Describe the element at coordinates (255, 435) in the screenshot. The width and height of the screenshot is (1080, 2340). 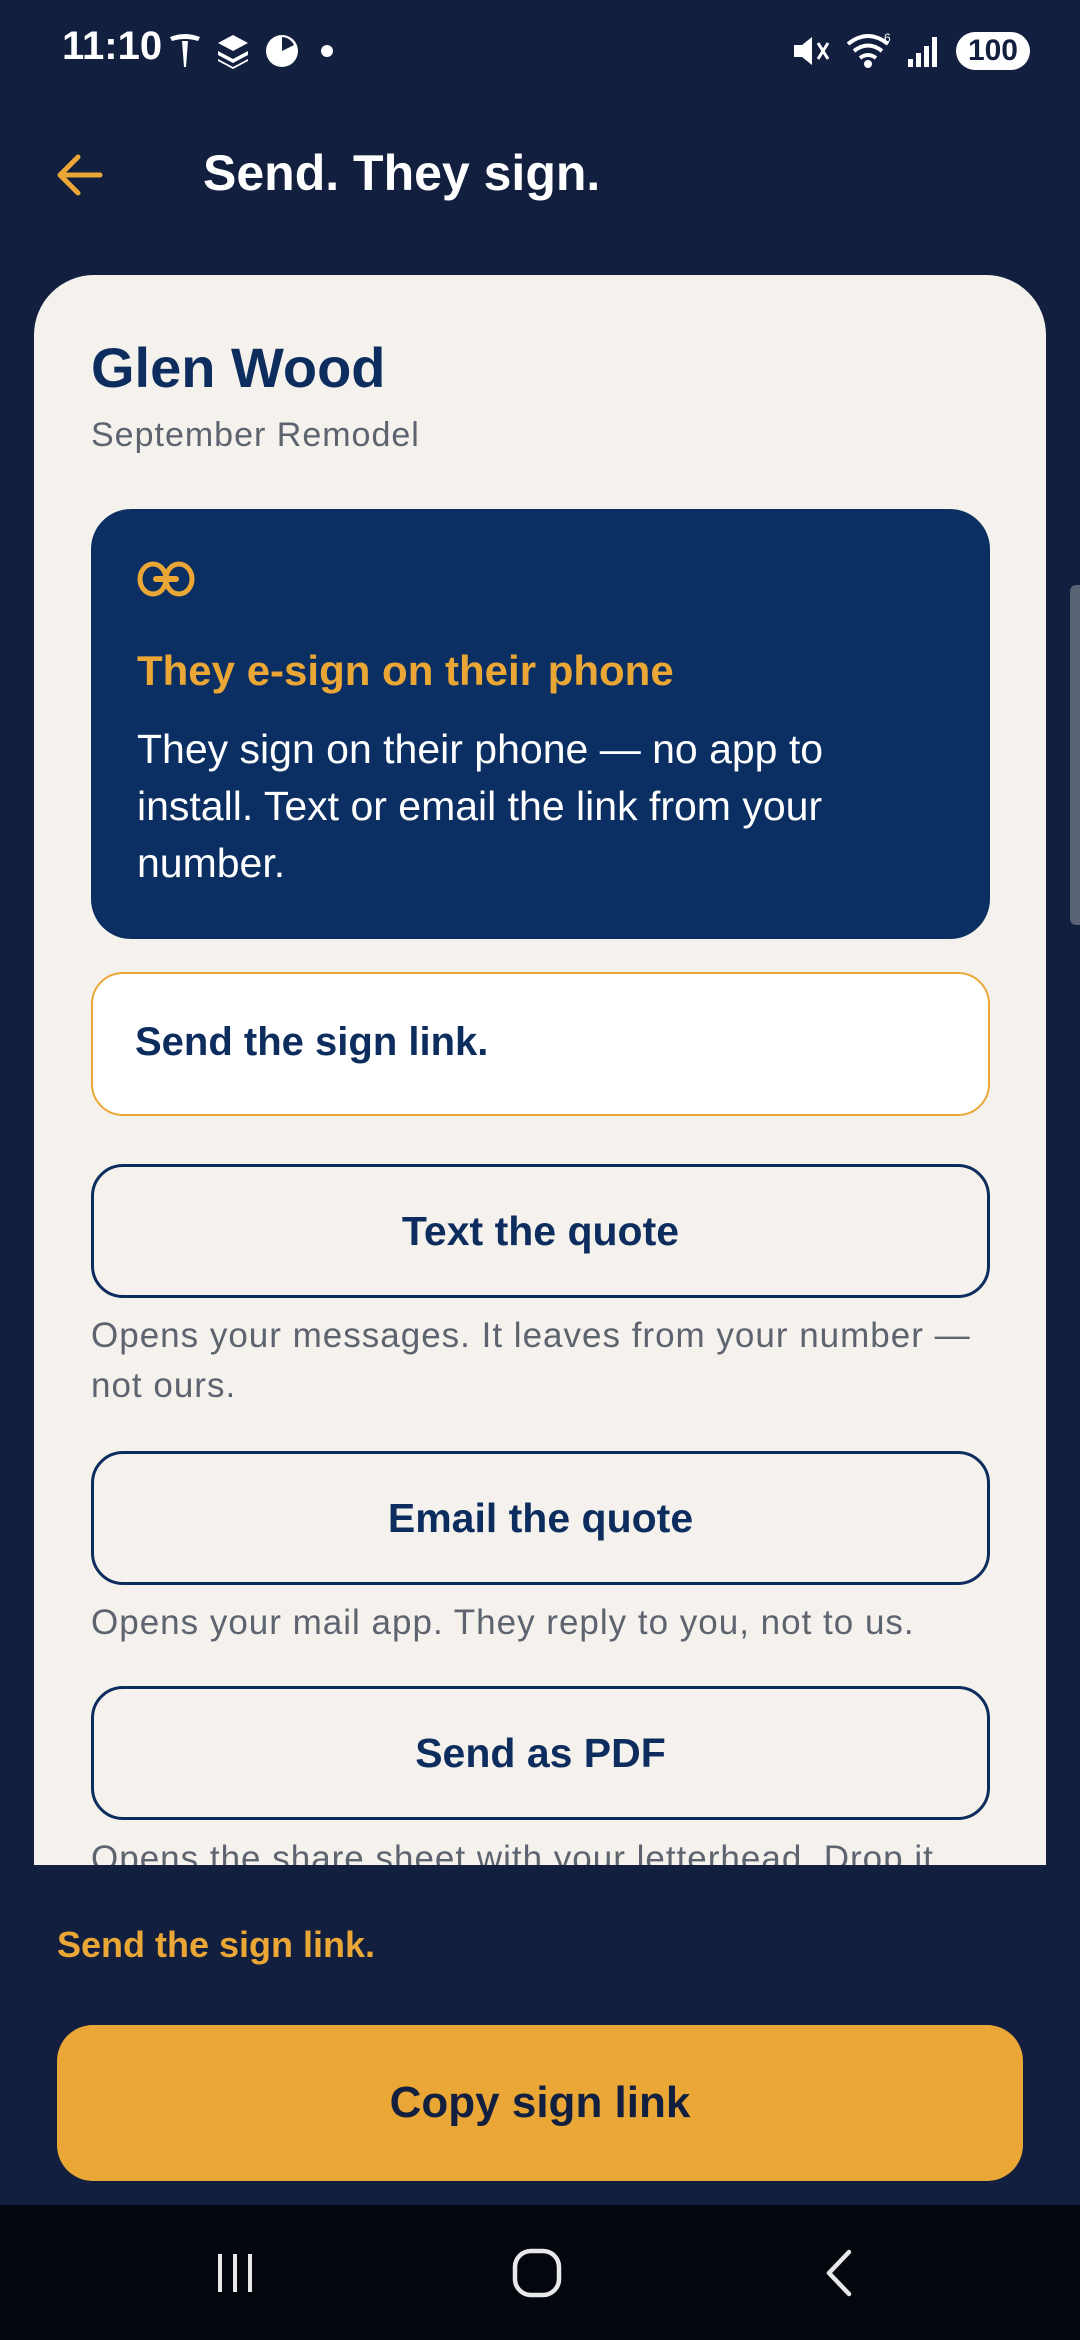
I see `project-name: September Remodel` at that location.